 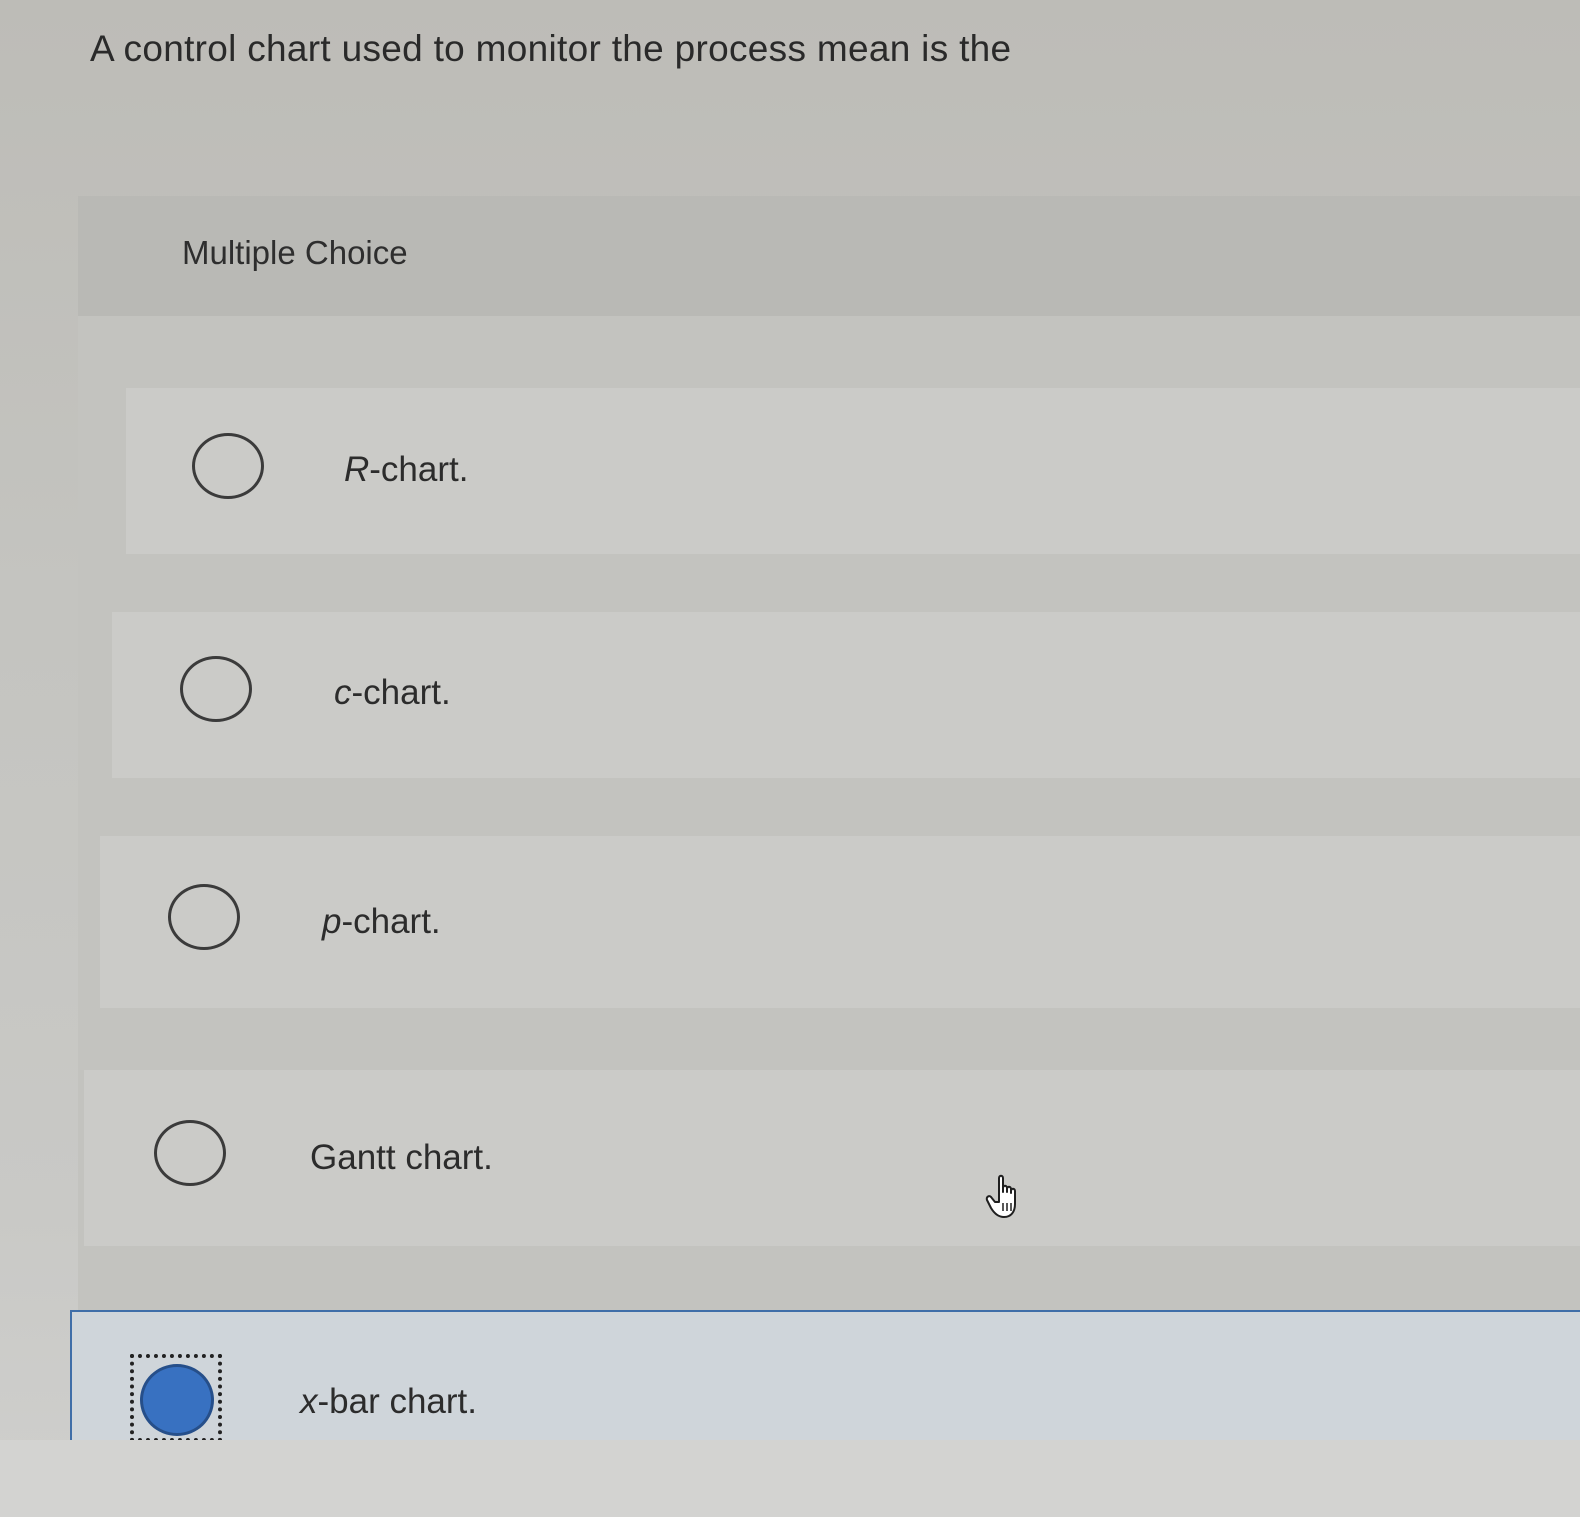 I want to click on radio-button-selected, so click(x=177, y=1400).